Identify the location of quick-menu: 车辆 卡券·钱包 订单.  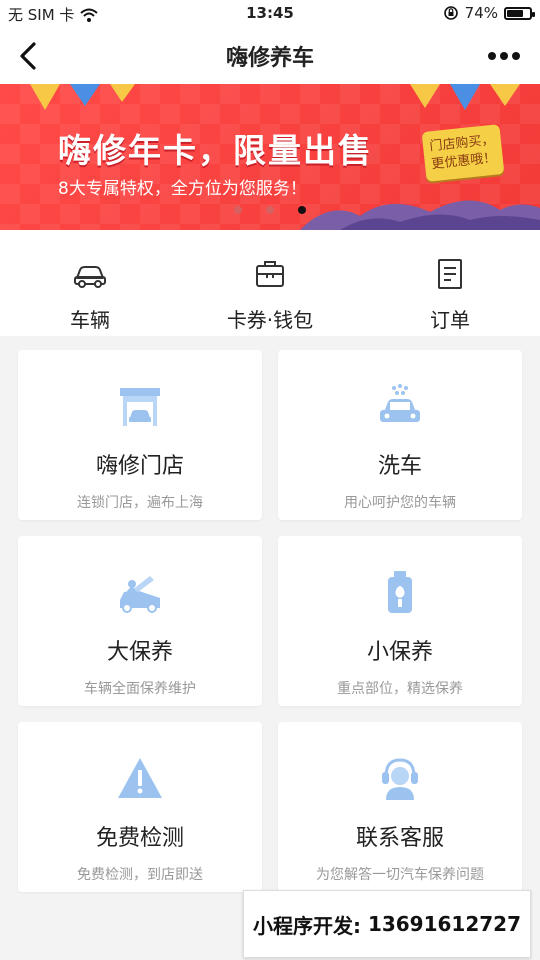
(270, 283).